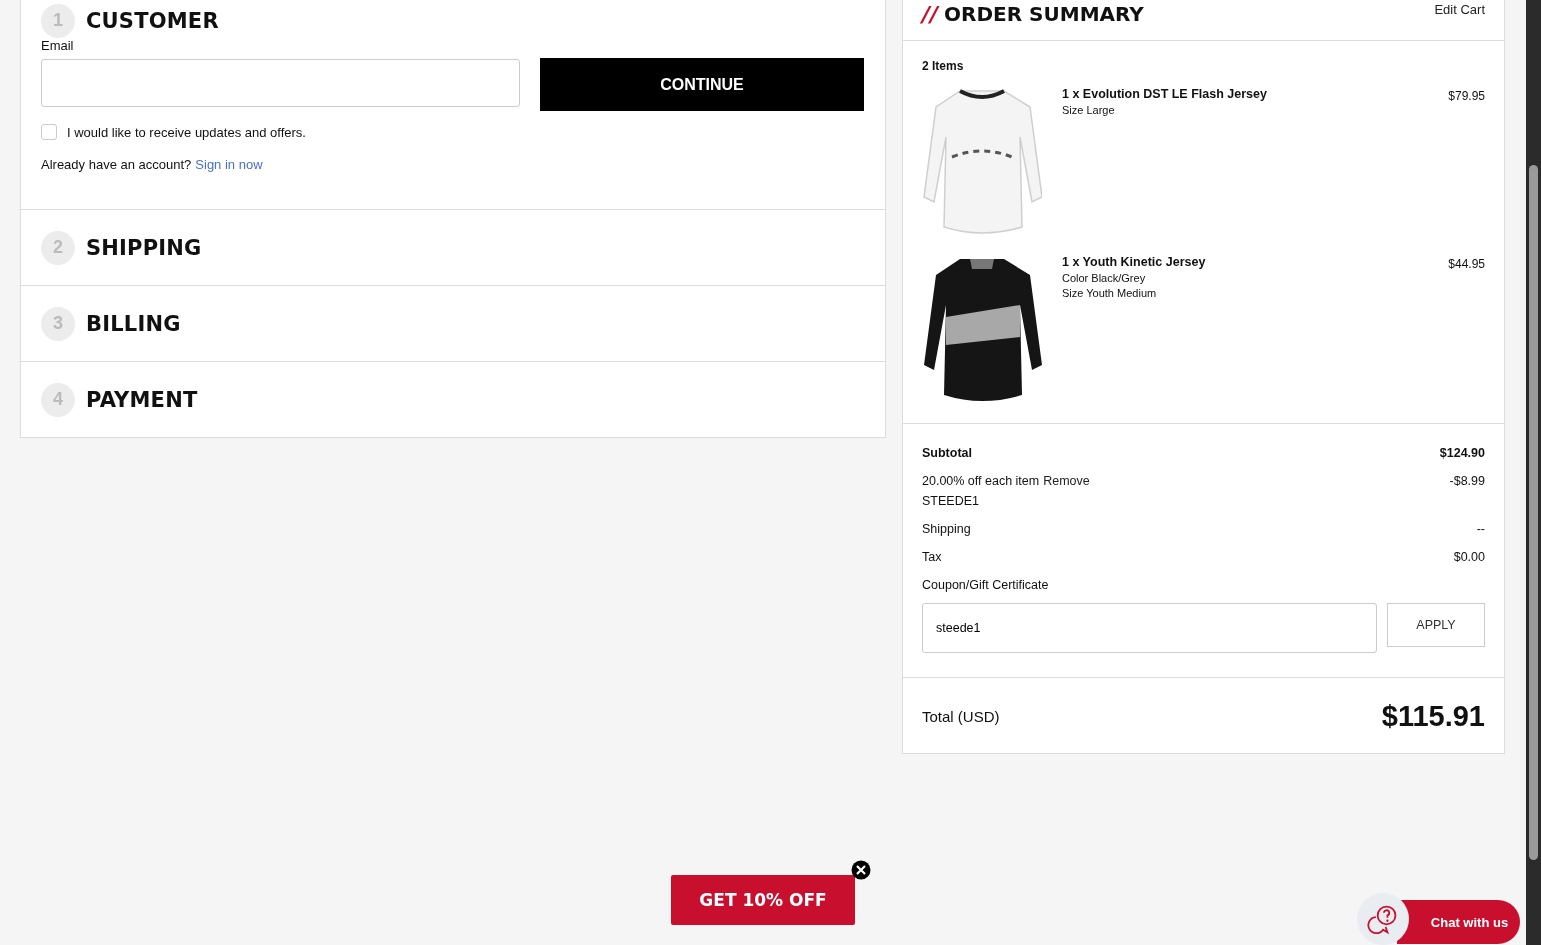  Describe the element at coordinates (763, 900) in the screenshot. I see `discount-popup-button: GET 10% OFF` at that location.